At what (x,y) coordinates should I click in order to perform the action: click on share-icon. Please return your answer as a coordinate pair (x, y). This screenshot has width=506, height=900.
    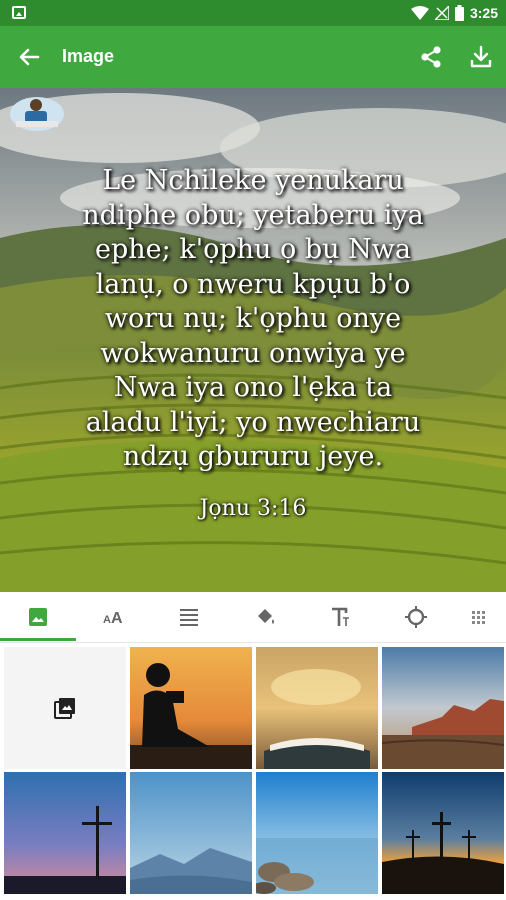
    Looking at the image, I should click on (431, 57).